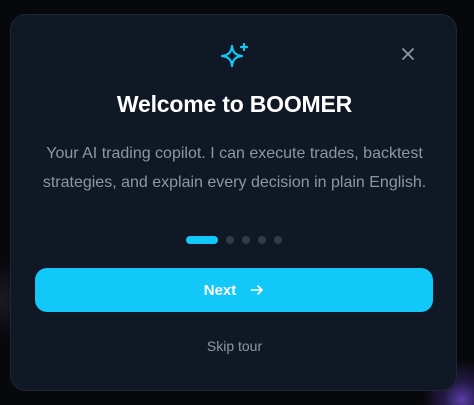 This screenshot has width=474, height=405. I want to click on skip-tour-link: Skip tour, so click(234, 346).